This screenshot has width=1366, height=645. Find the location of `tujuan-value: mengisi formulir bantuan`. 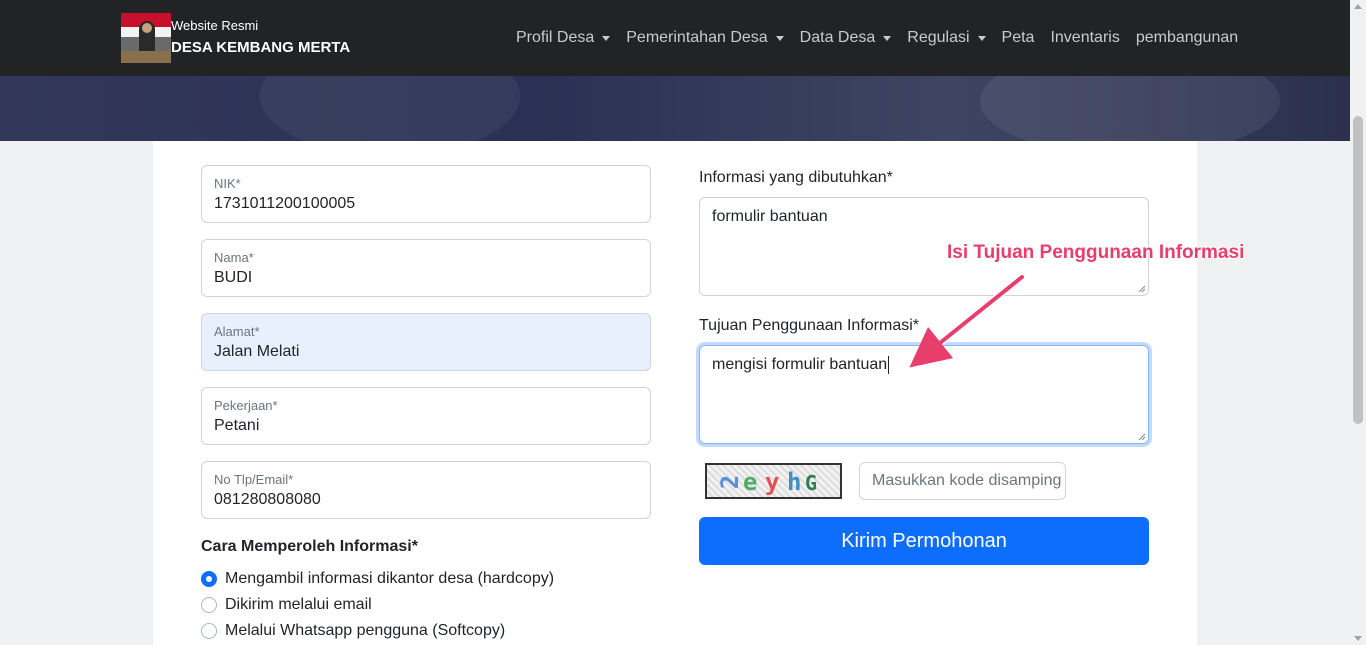

tujuan-value: mengisi formulir bantuan is located at coordinates (800, 365).